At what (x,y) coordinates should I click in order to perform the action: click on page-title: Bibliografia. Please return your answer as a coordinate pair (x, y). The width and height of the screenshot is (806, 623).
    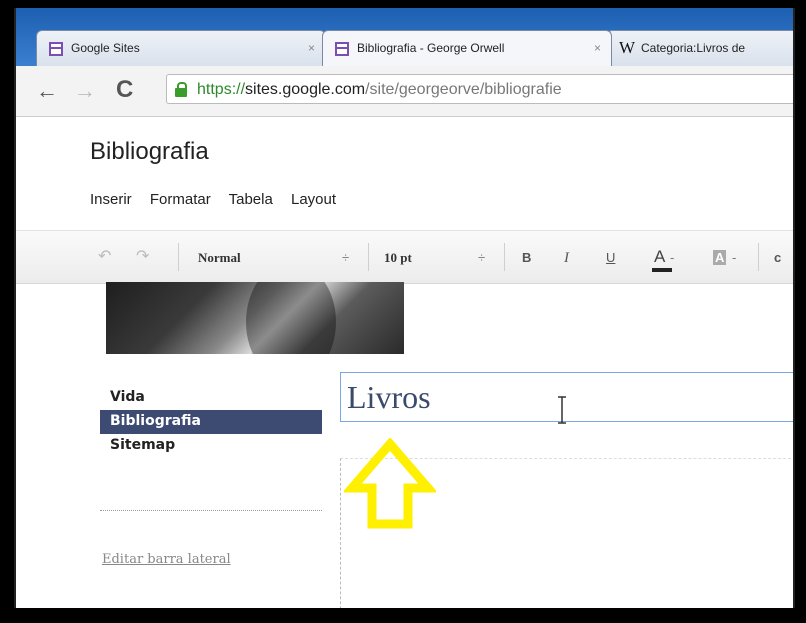
    Looking at the image, I should click on (149, 151).